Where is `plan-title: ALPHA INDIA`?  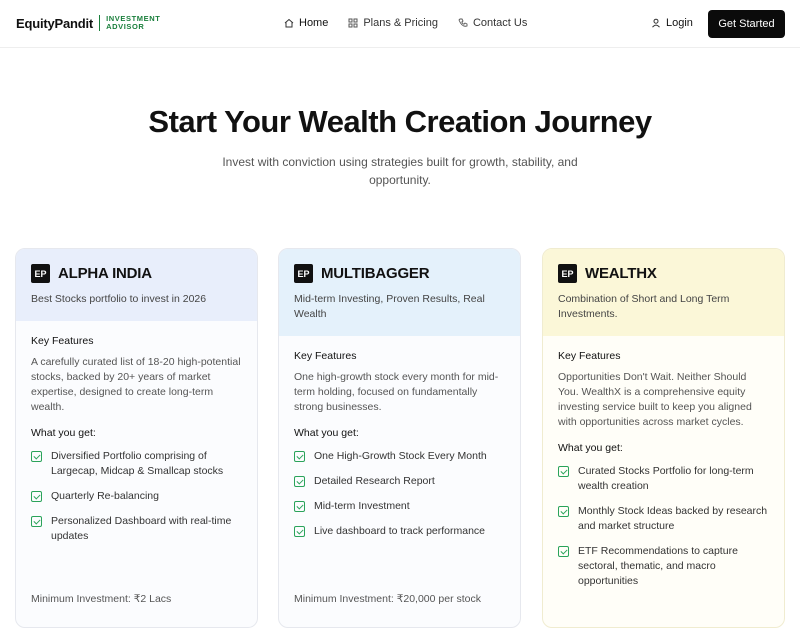 plan-title: ALPHA INDIA is located at coordinates (105, 273).